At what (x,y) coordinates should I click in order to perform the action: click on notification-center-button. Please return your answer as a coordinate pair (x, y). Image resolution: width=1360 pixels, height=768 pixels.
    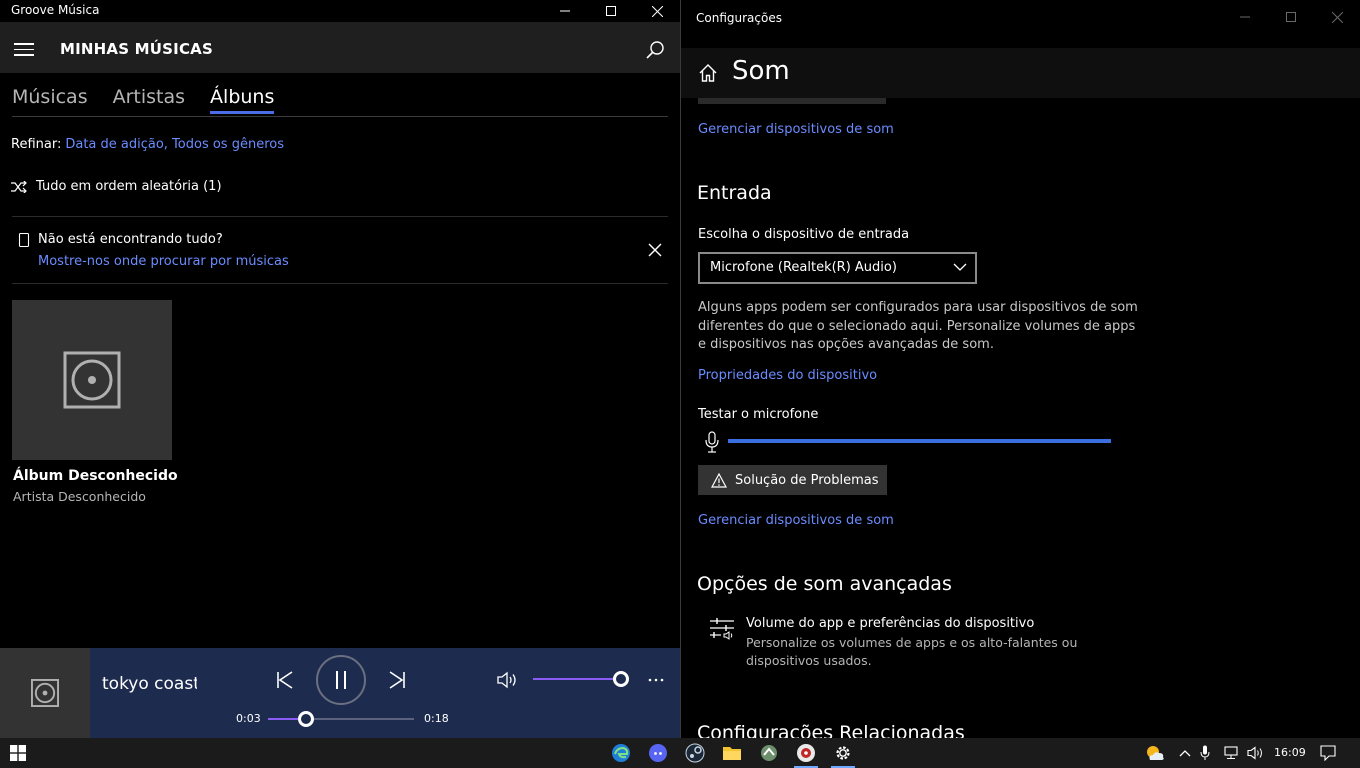
    Looking at the image, I should click on (1328, 753).